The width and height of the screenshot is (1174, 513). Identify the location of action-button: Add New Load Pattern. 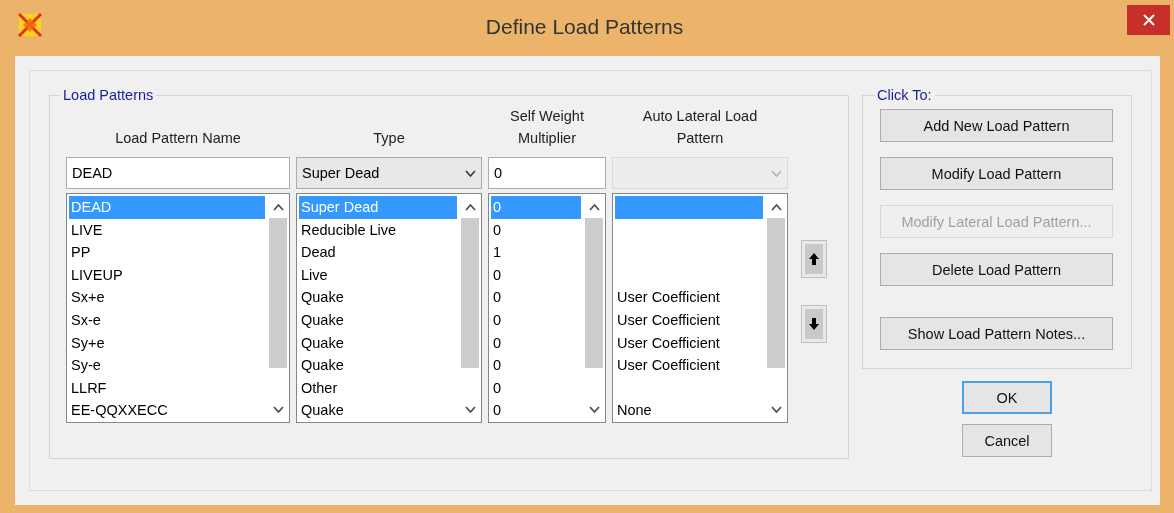
(996, 125).